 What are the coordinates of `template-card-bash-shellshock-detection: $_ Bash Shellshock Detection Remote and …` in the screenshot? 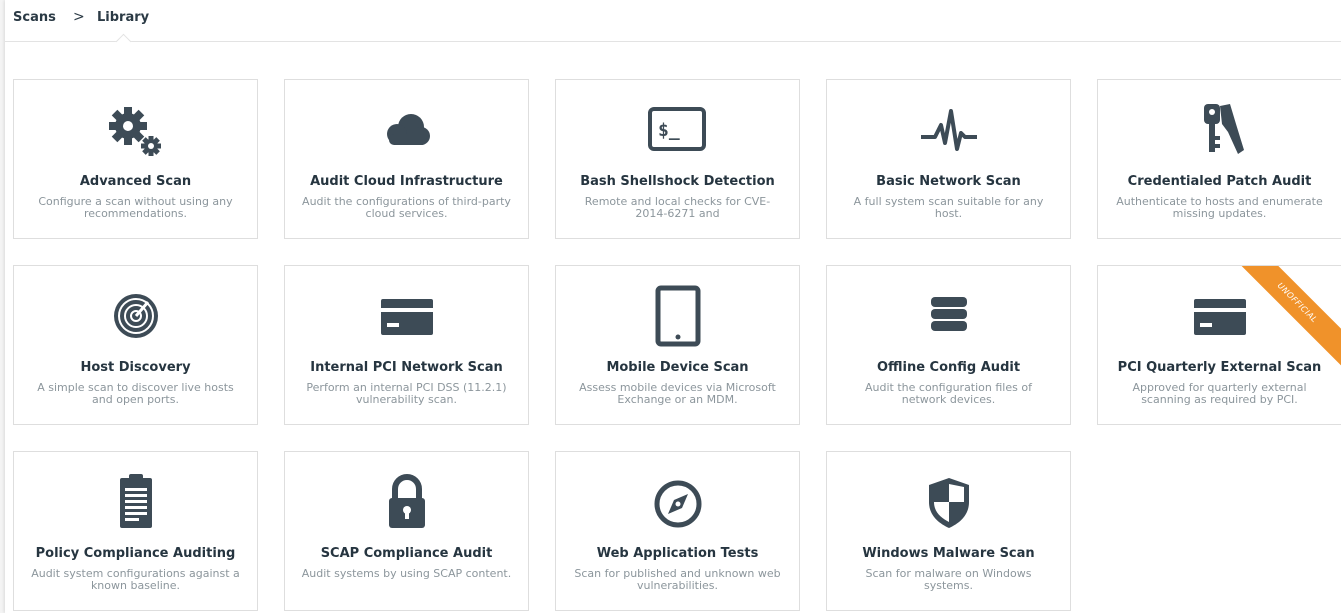 It's located at (677, 159).